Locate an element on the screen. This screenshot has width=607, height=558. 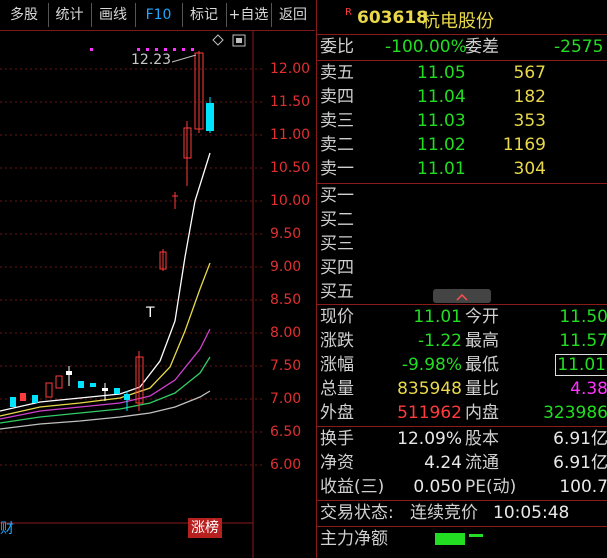
trade-status-row: 交易状态: 连续竞价 10:05:48 is located at coordinates (462, 513).